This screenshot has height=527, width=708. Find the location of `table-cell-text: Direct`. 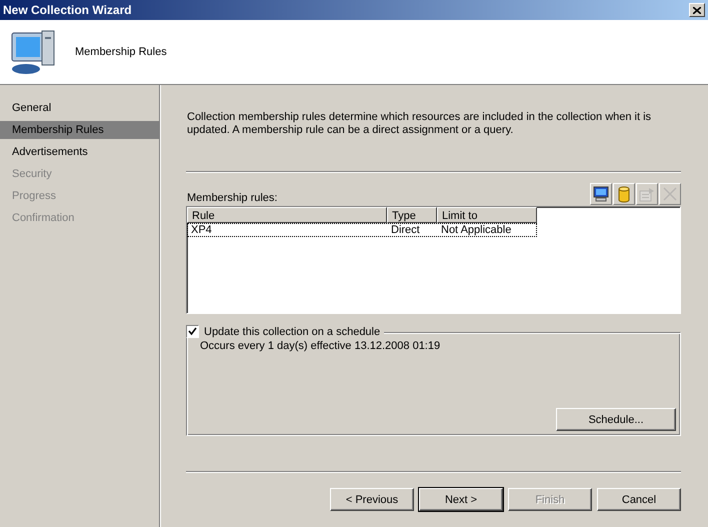

table-cell-text: Direct is located at coordinates (405, 230).